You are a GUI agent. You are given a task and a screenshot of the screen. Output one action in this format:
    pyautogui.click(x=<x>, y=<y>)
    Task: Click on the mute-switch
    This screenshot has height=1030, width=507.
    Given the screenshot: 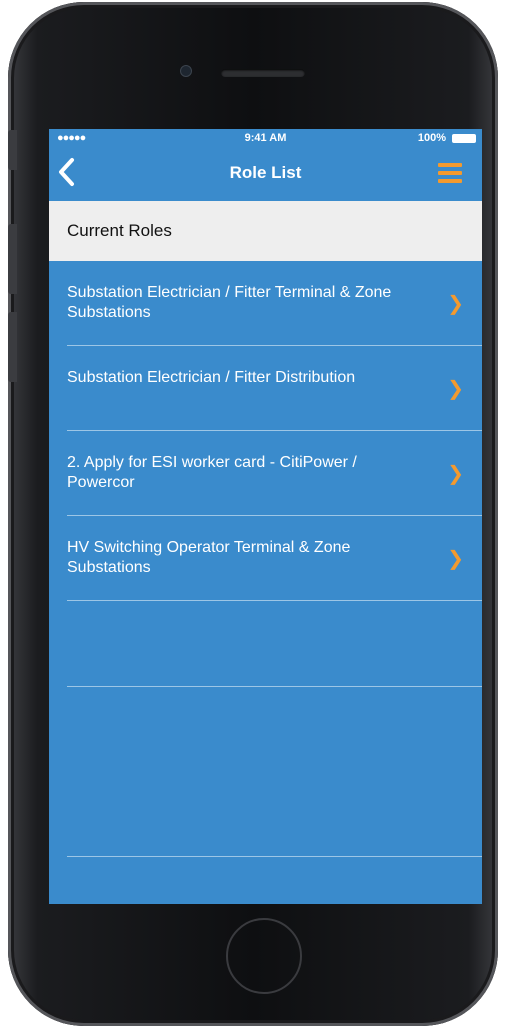 What is the action you would take?
    pyautogui.click(x=12, y=150)
    